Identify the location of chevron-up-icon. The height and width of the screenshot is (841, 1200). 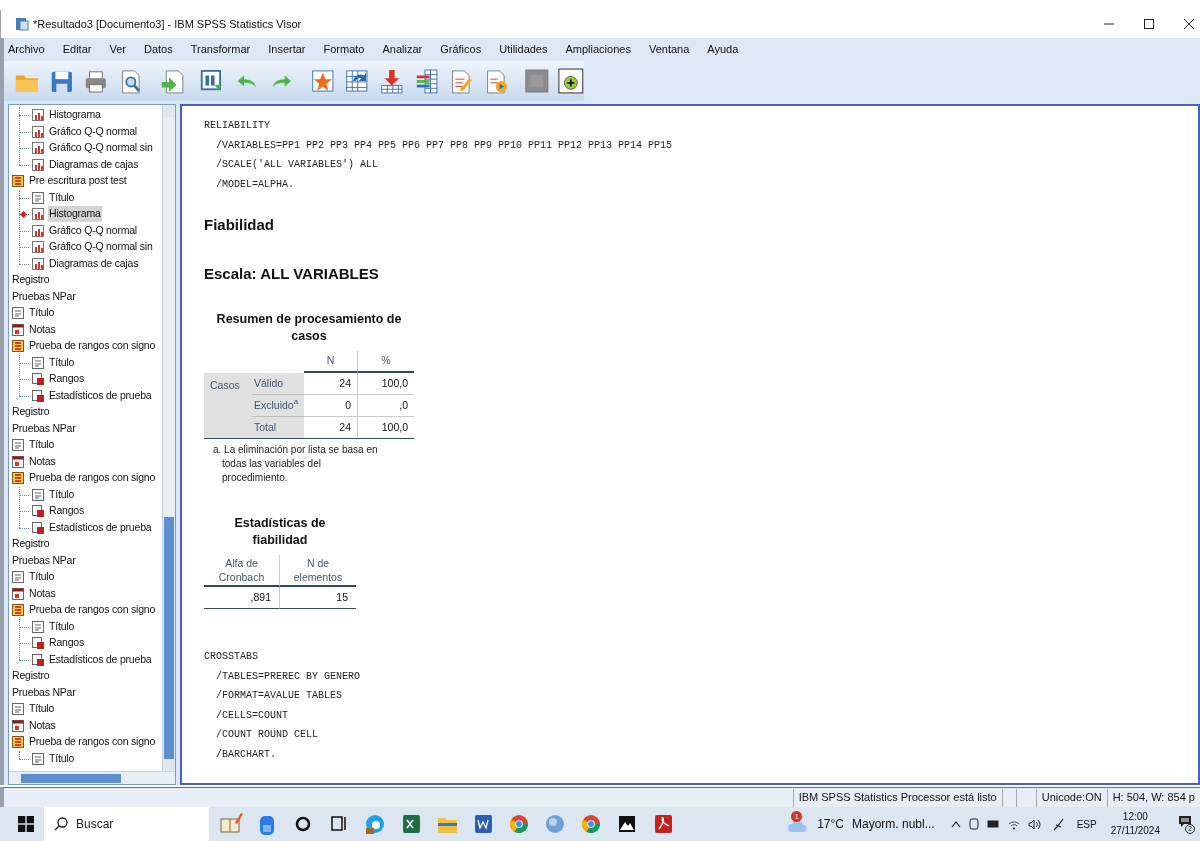
(955, 824).